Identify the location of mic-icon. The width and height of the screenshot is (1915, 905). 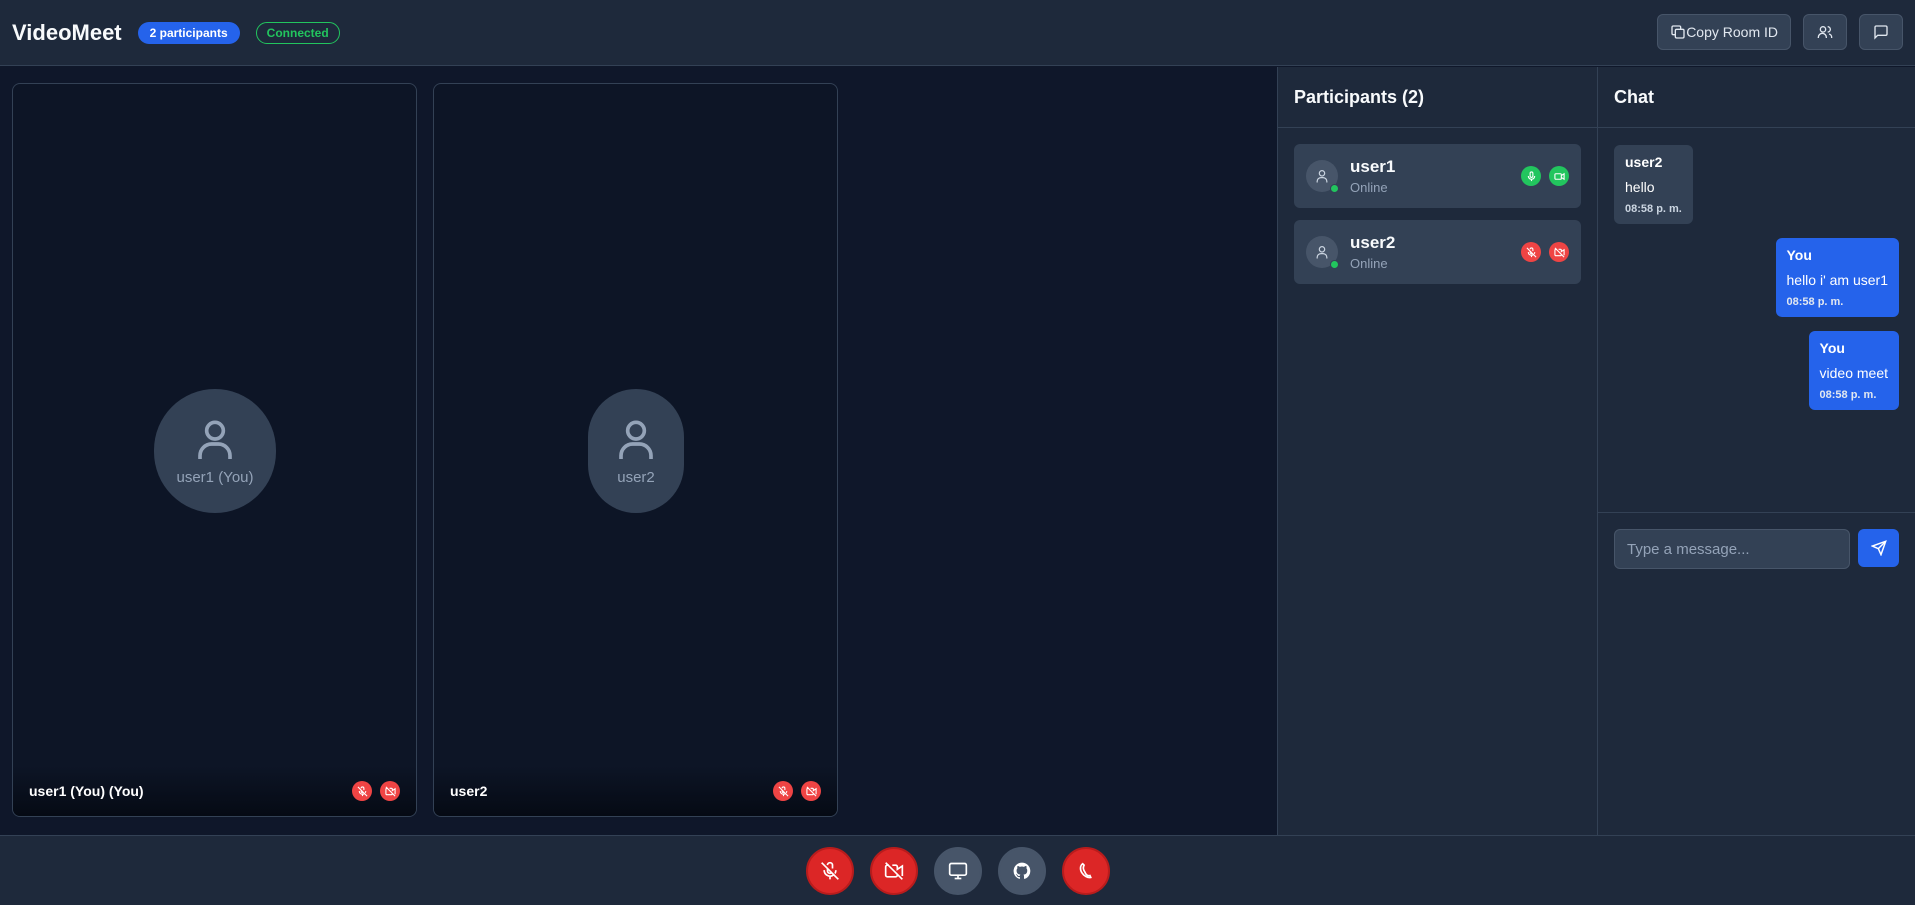
(1531, 176).